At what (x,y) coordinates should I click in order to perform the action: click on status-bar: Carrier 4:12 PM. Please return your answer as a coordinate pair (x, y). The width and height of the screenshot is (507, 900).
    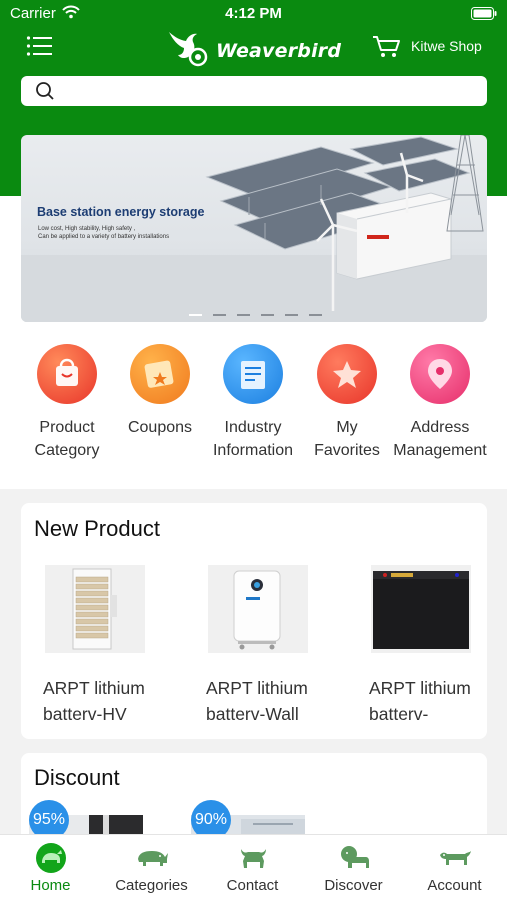
    Looking at the image, I should click on (253, 14).